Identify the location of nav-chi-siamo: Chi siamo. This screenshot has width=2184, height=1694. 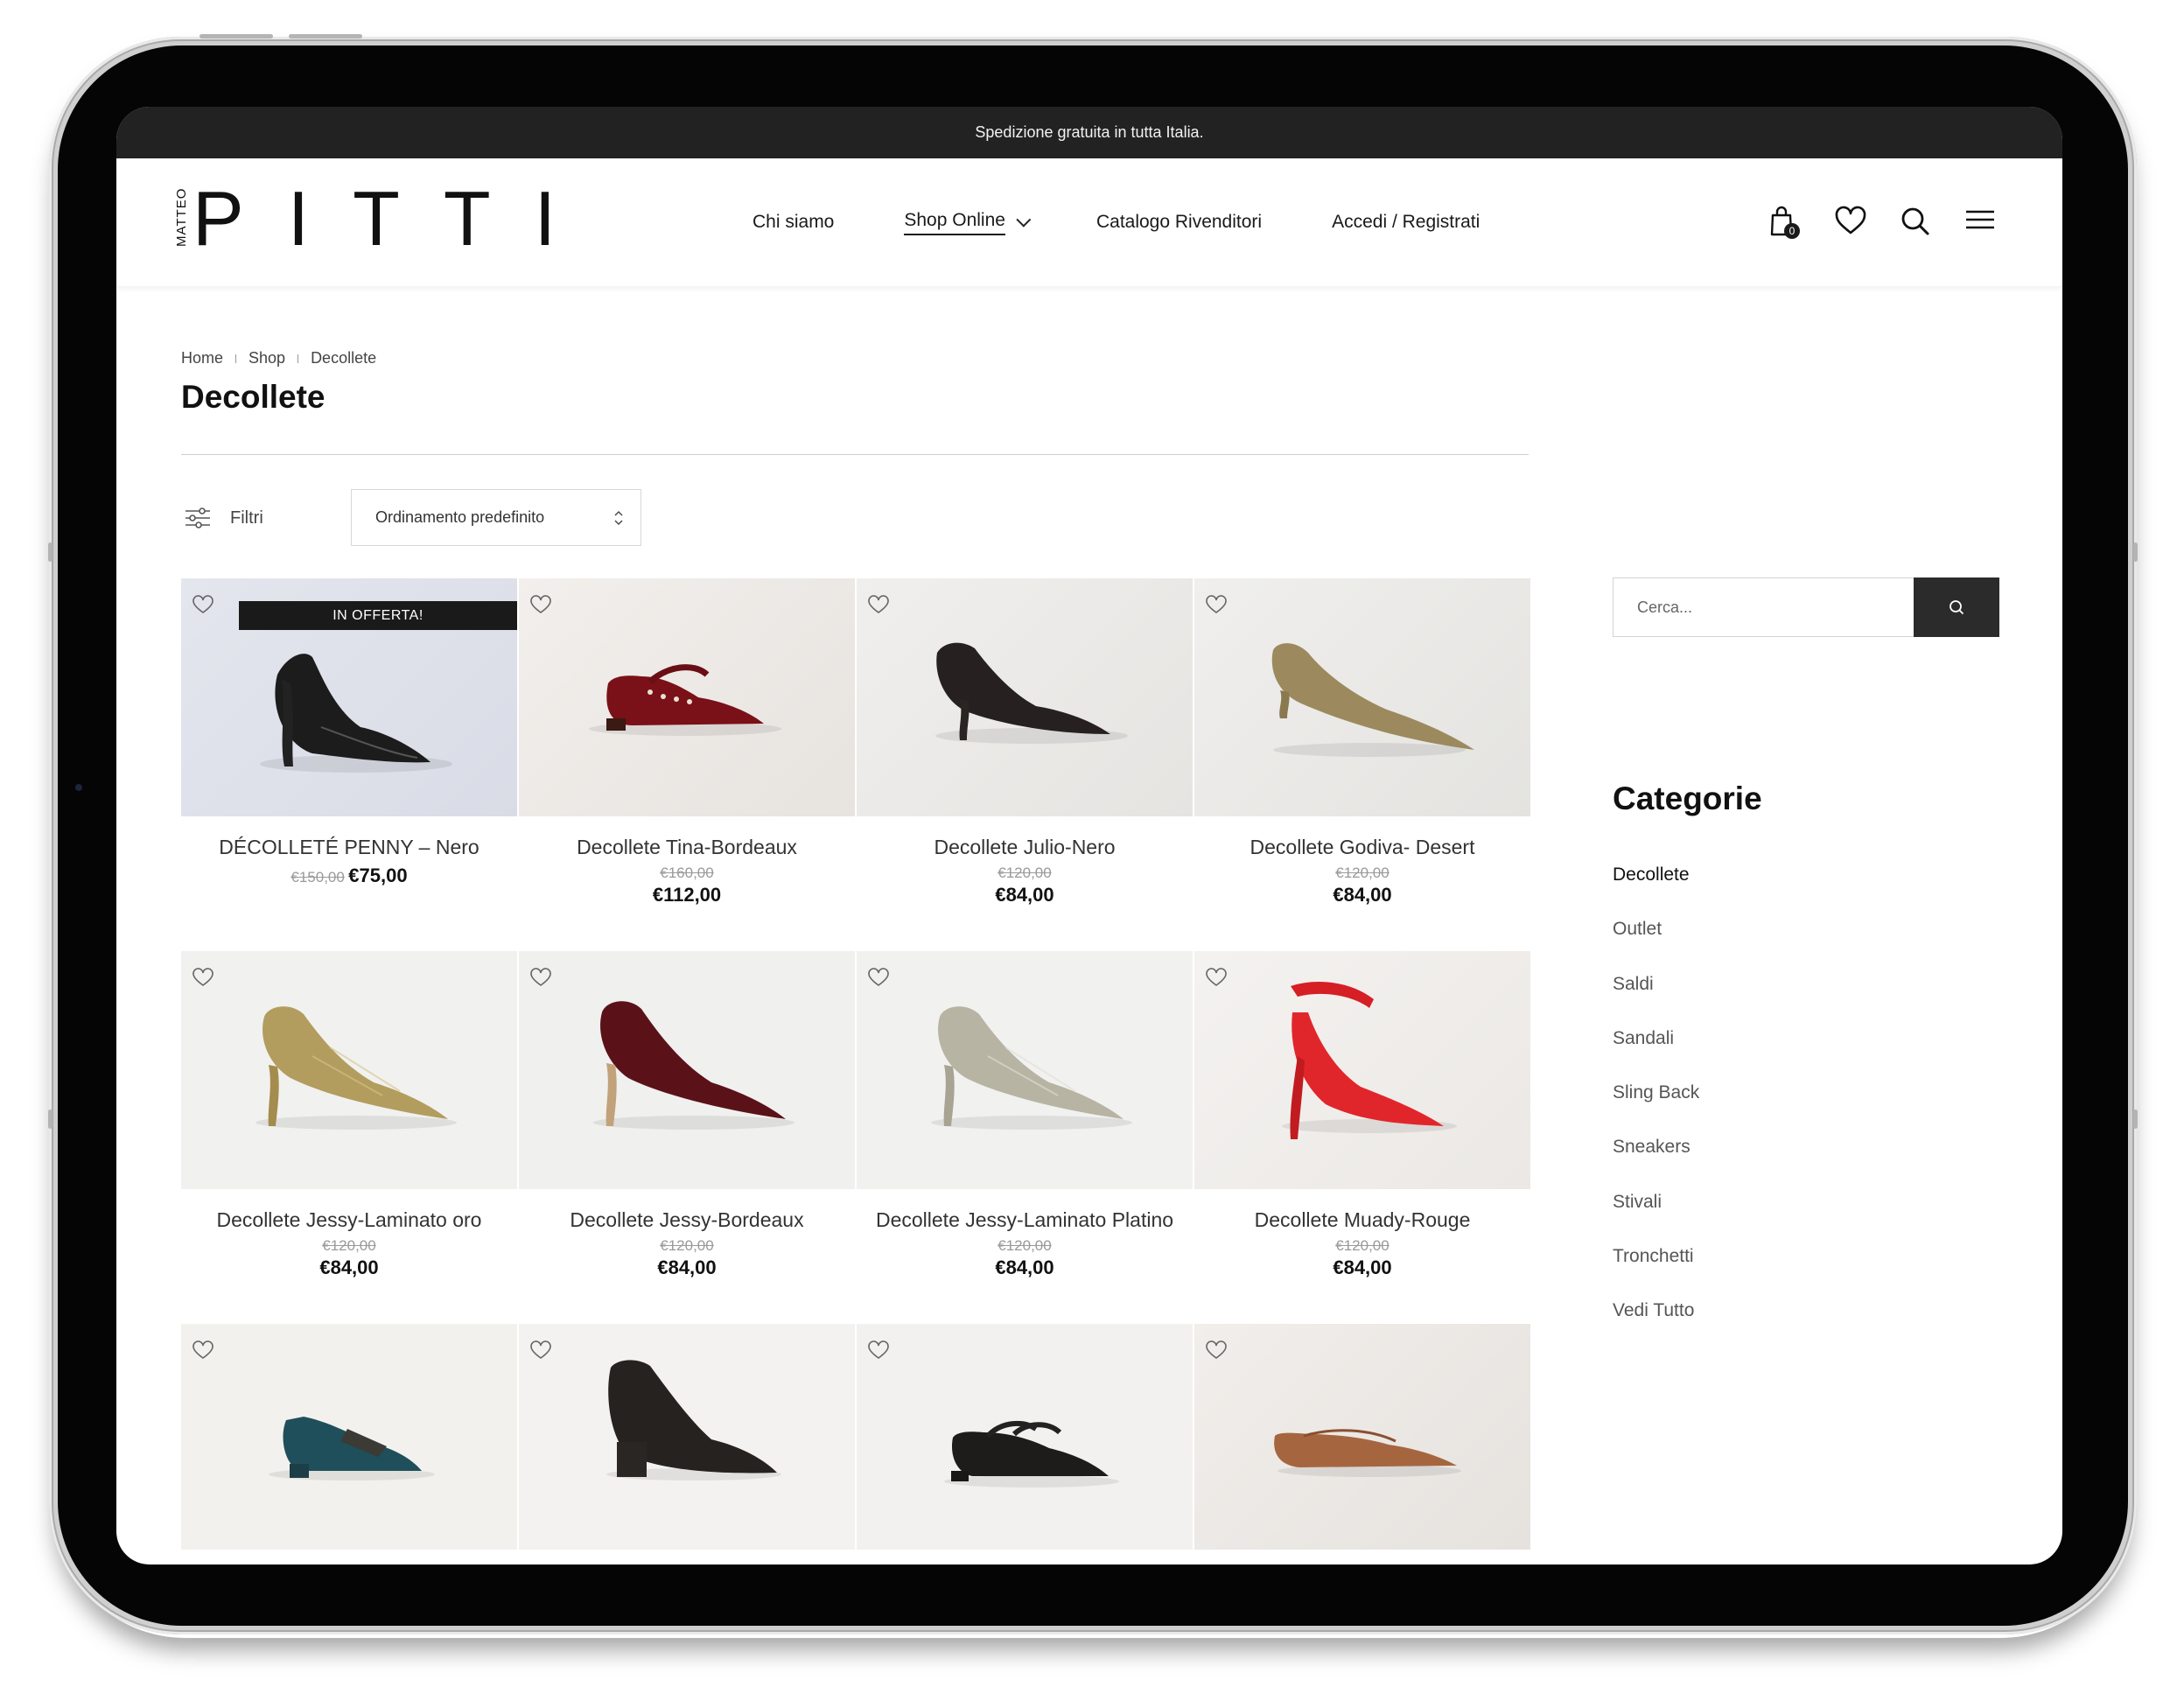
(793, 222).